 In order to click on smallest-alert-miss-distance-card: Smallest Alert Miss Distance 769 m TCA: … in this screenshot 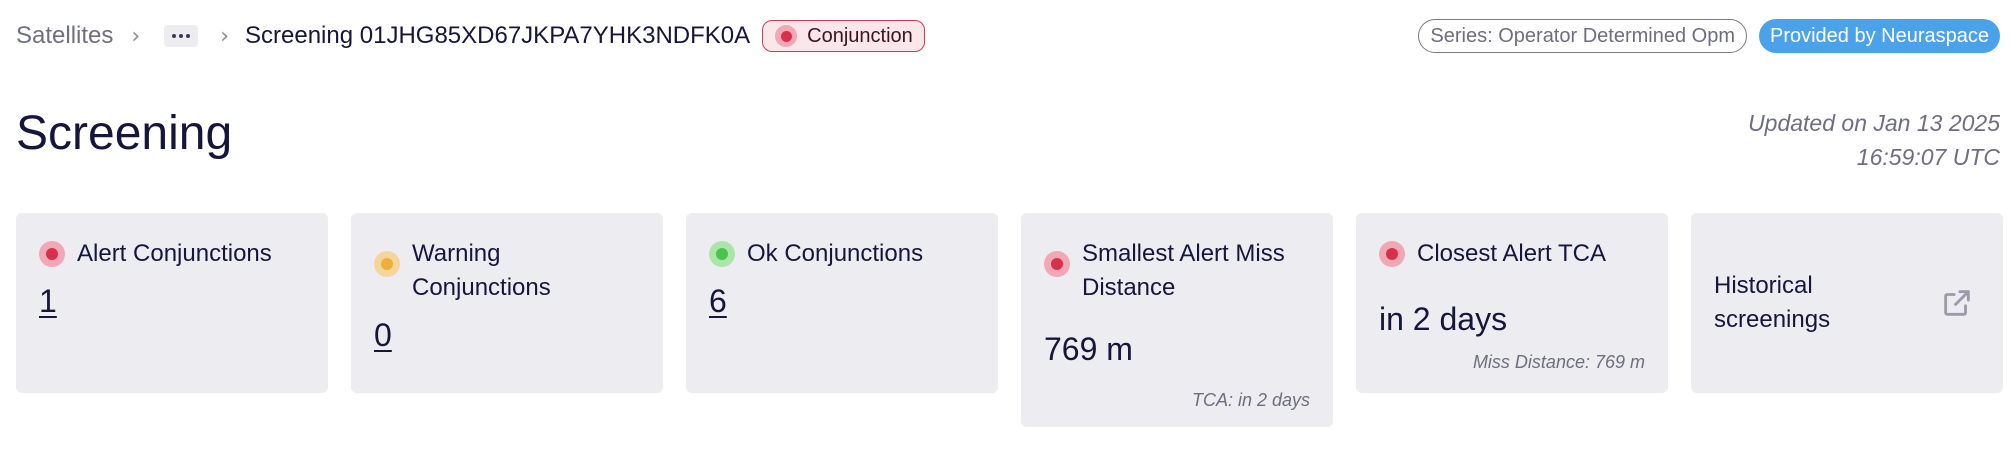, I will do `click(1177, 320)`.